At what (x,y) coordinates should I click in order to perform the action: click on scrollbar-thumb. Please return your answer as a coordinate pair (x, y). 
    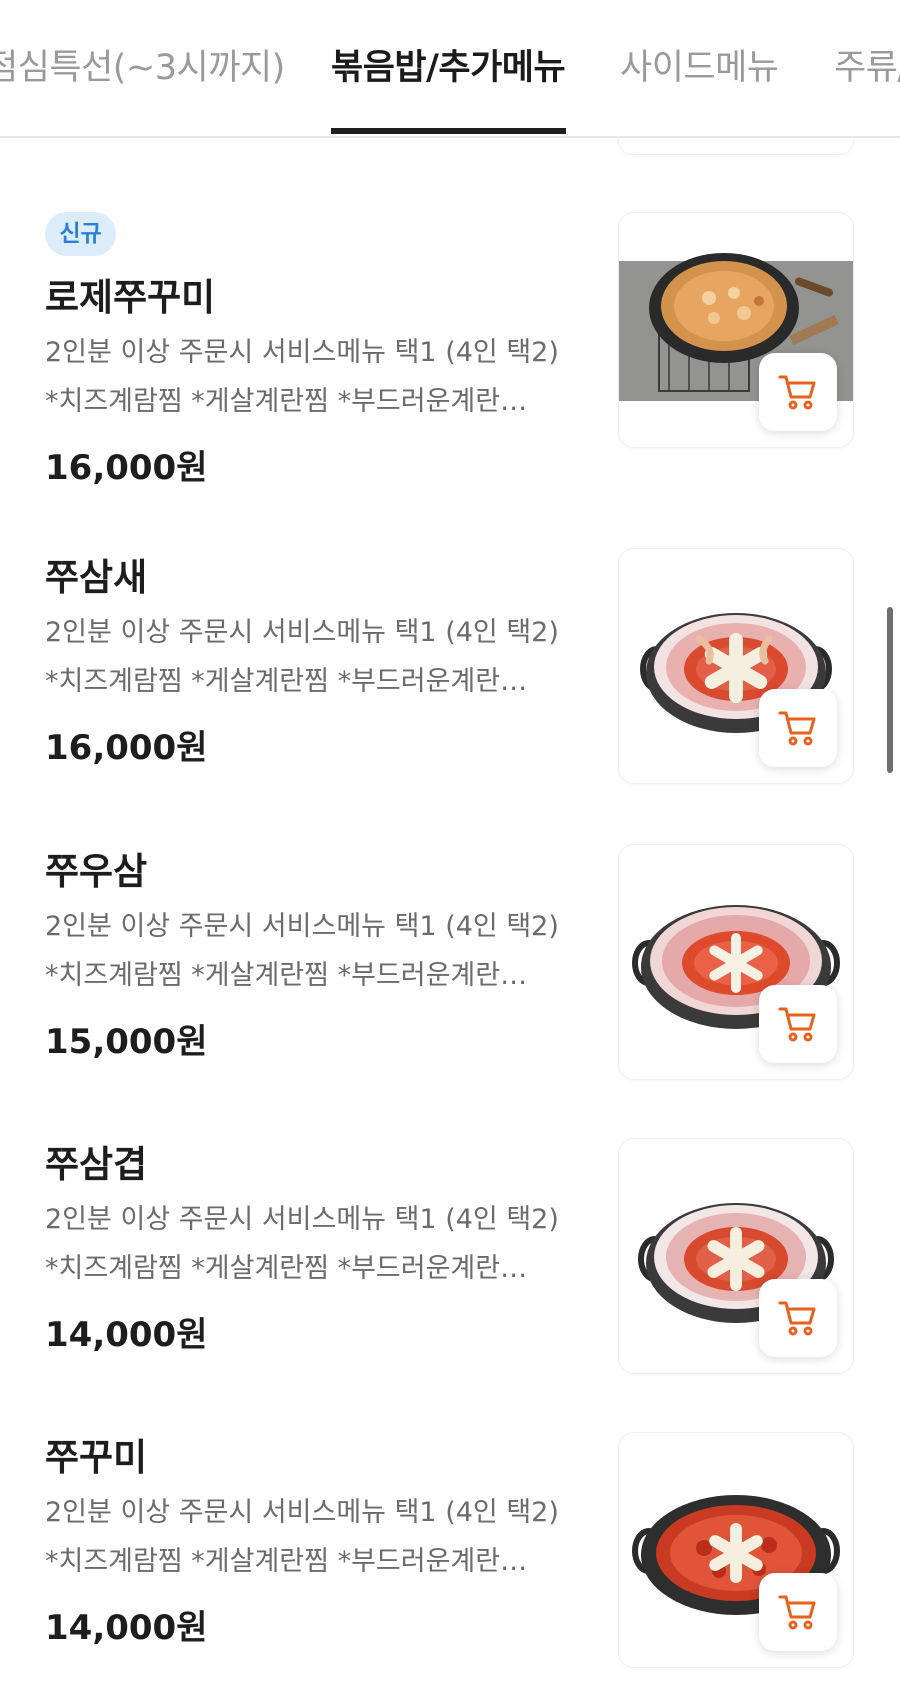
    Looking at the image, I should click on (890, 690).